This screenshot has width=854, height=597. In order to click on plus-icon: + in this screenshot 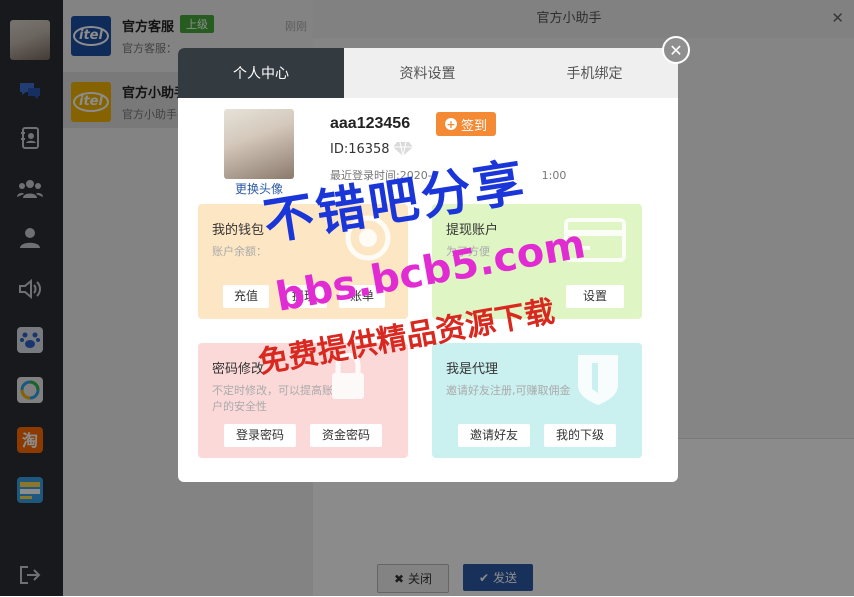, I will do `click(450, 124)`.